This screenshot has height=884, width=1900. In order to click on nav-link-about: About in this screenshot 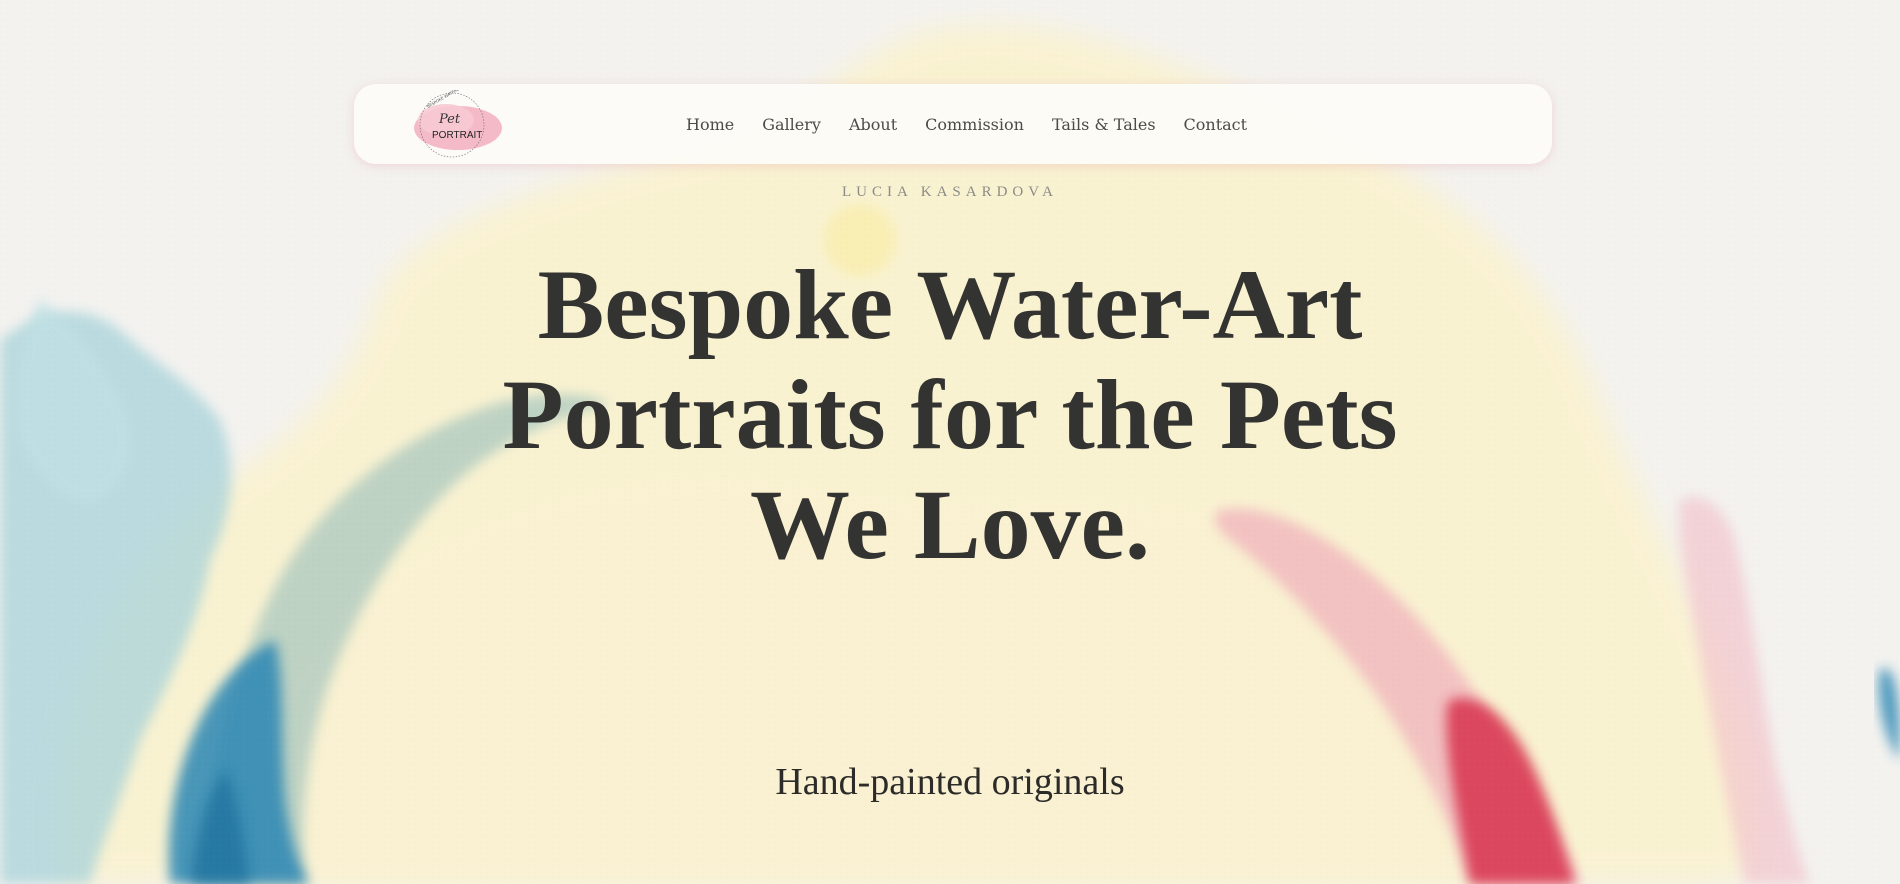, I will do `click(873, 124)`.